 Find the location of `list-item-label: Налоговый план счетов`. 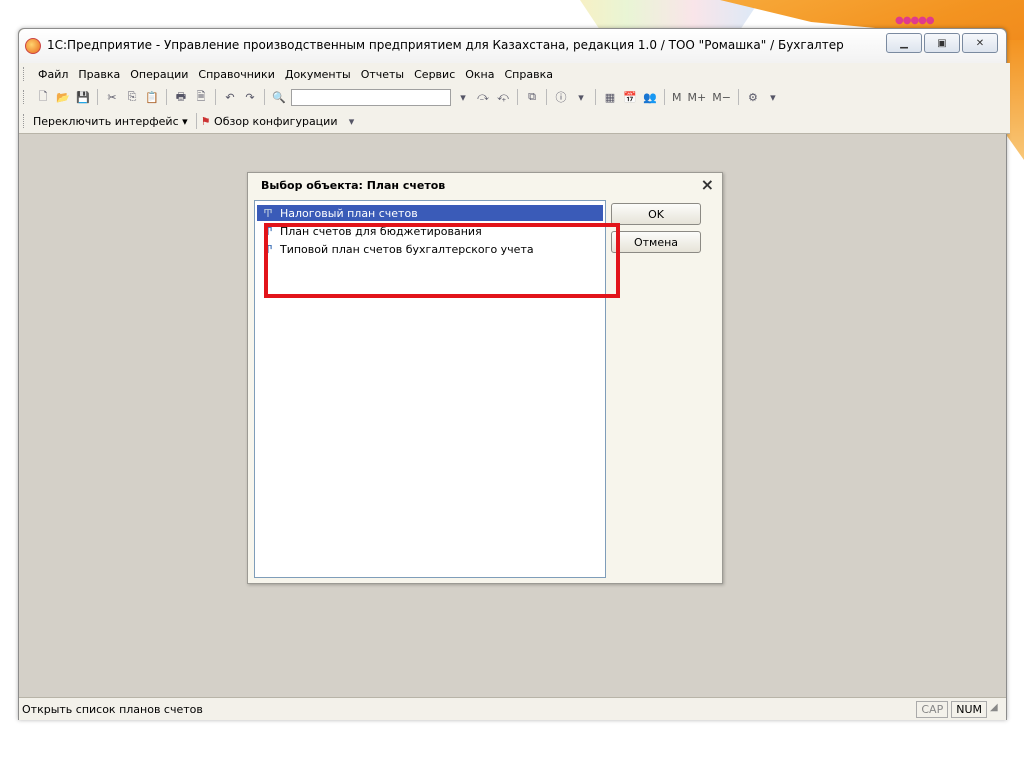

list-item-label: Налоговый план счетов is located at coordinates (349, 213).